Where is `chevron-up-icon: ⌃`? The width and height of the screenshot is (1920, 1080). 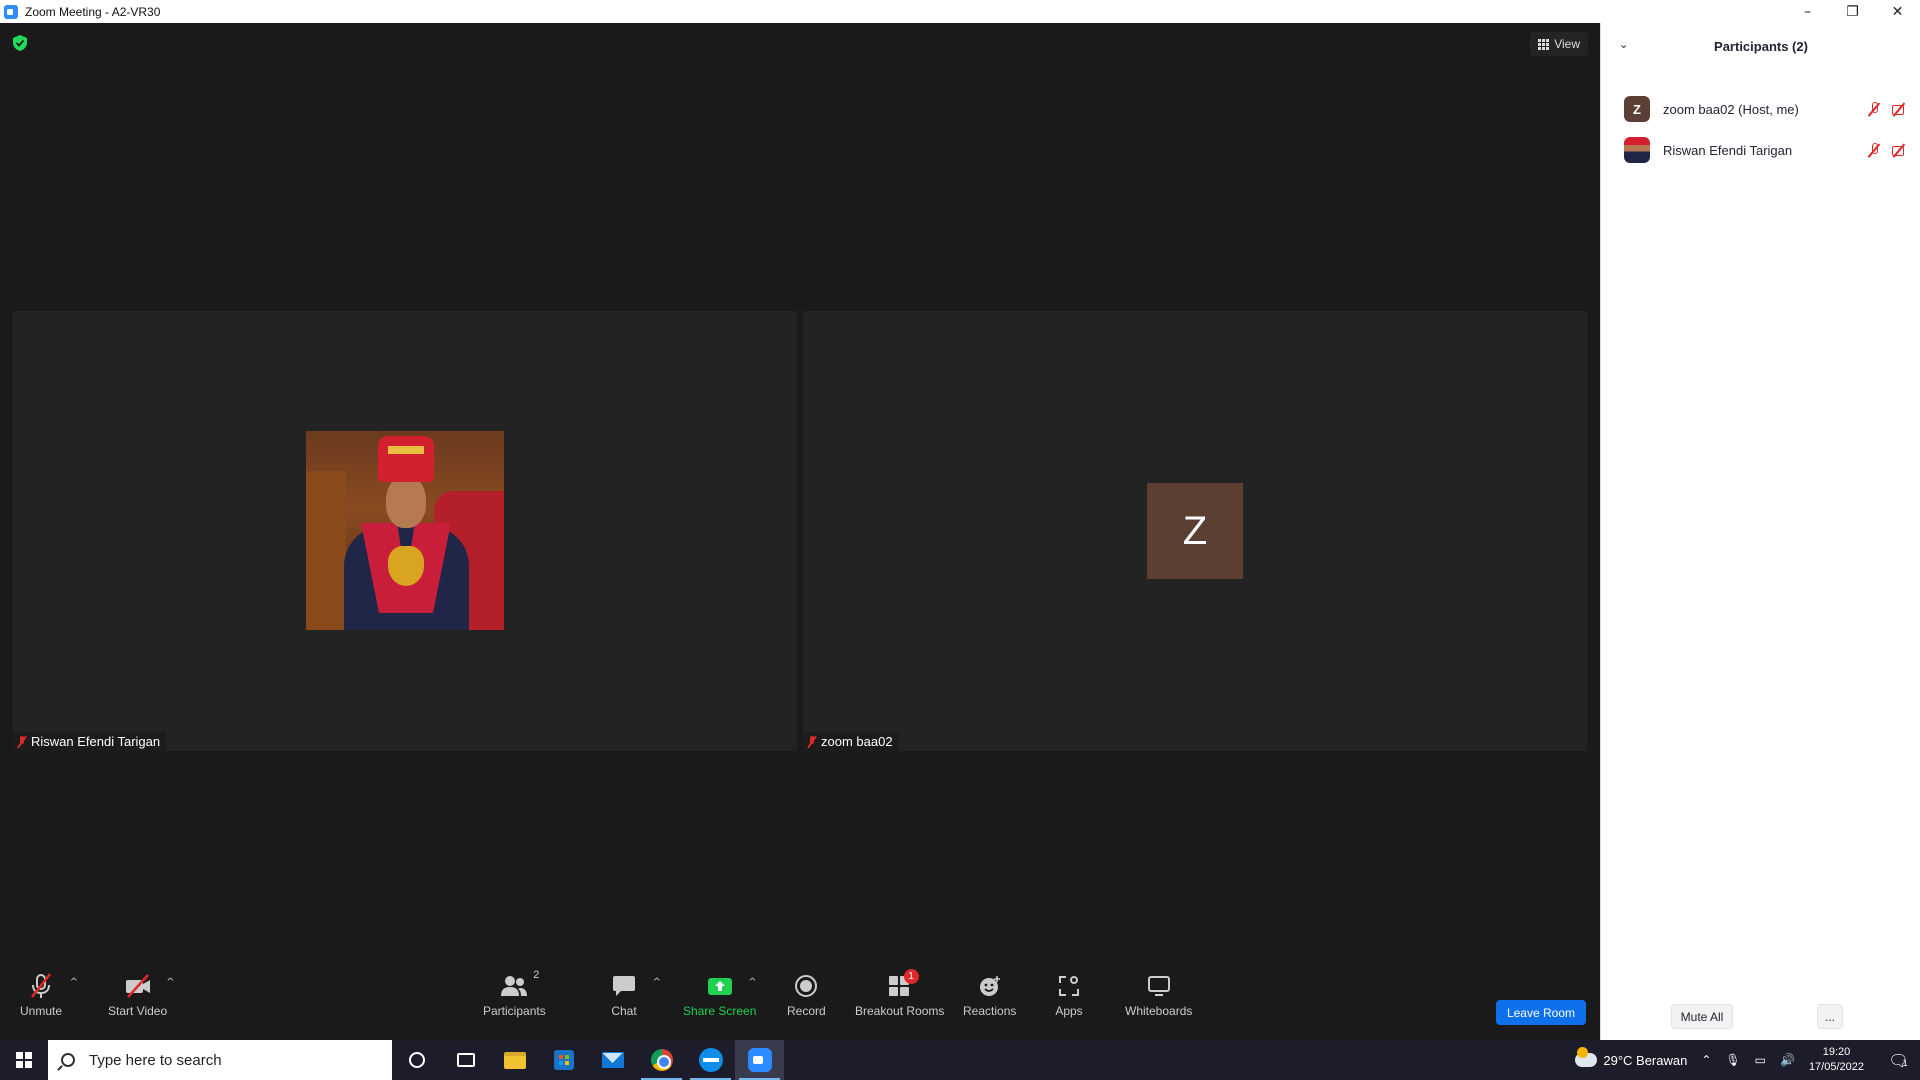 chevron-up-icon: ⌃ is located at coordinates (1706, 1060).